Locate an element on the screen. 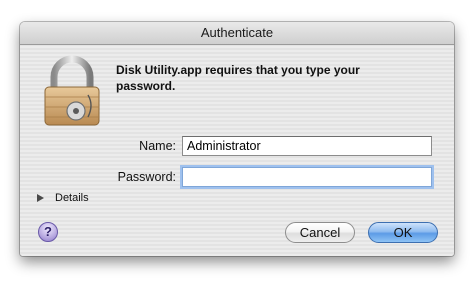 The width and height of the screenshot is (474, 286). password-field is located at coordinates (307, 177).